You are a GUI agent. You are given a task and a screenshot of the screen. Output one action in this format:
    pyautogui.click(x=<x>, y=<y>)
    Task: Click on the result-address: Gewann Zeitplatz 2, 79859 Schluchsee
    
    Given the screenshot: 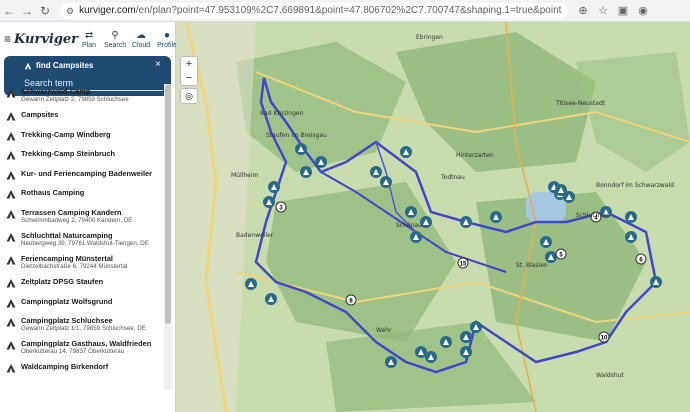 What is the action you would take?
    pyautogui.click(x=75, y=99)
    